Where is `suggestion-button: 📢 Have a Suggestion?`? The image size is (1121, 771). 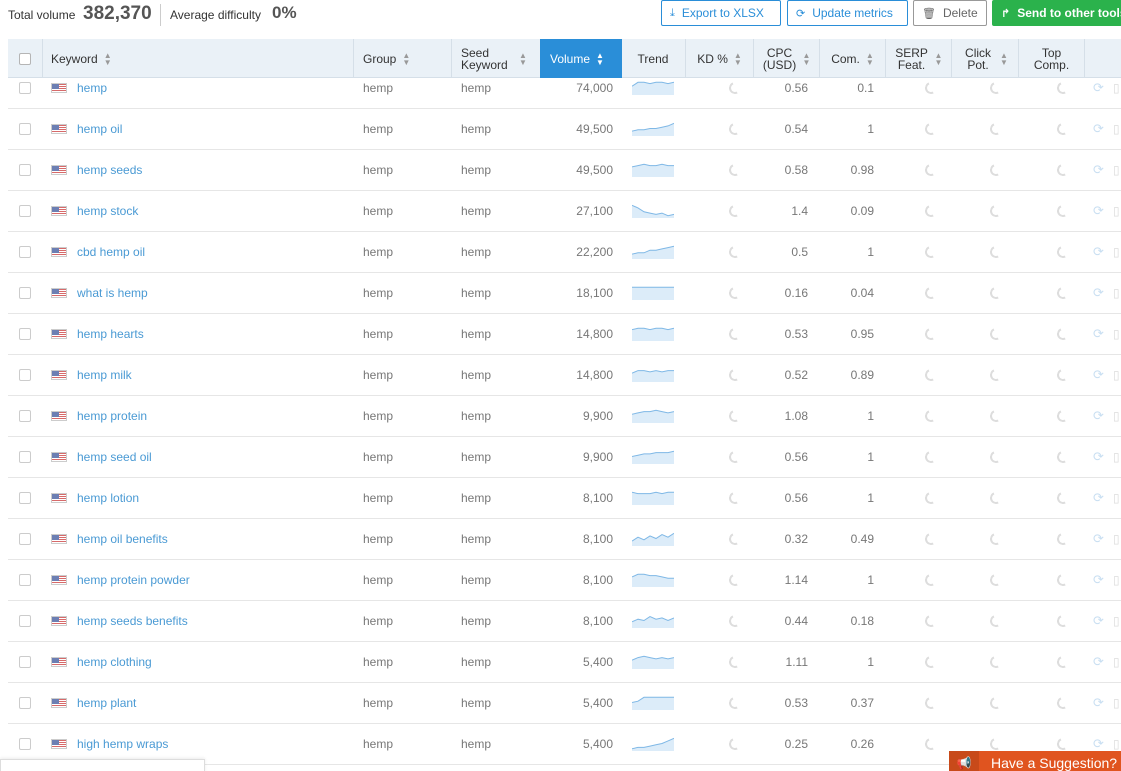
suggestion-button: 📢 Have a Suggestion? is located at coordinates (1035, 761).